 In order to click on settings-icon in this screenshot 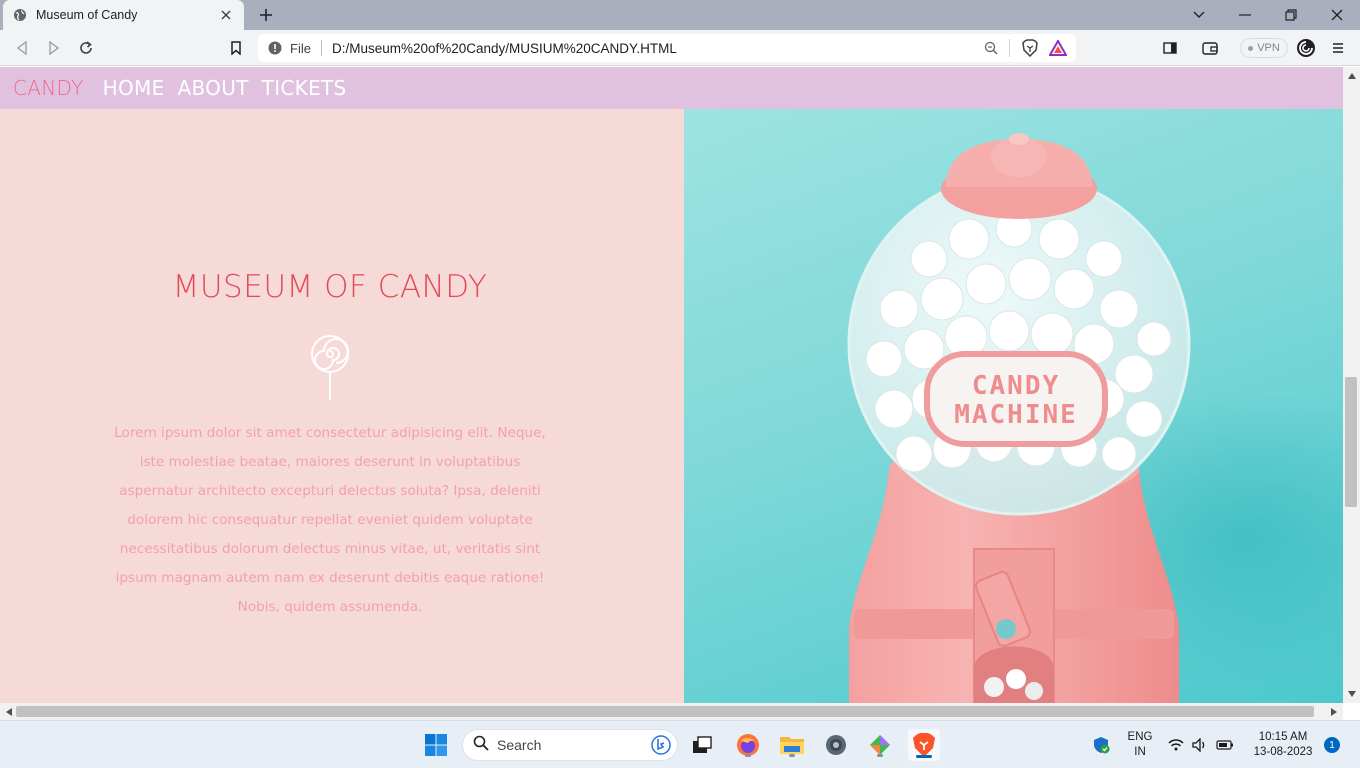, I will do `click(836, 745)`.